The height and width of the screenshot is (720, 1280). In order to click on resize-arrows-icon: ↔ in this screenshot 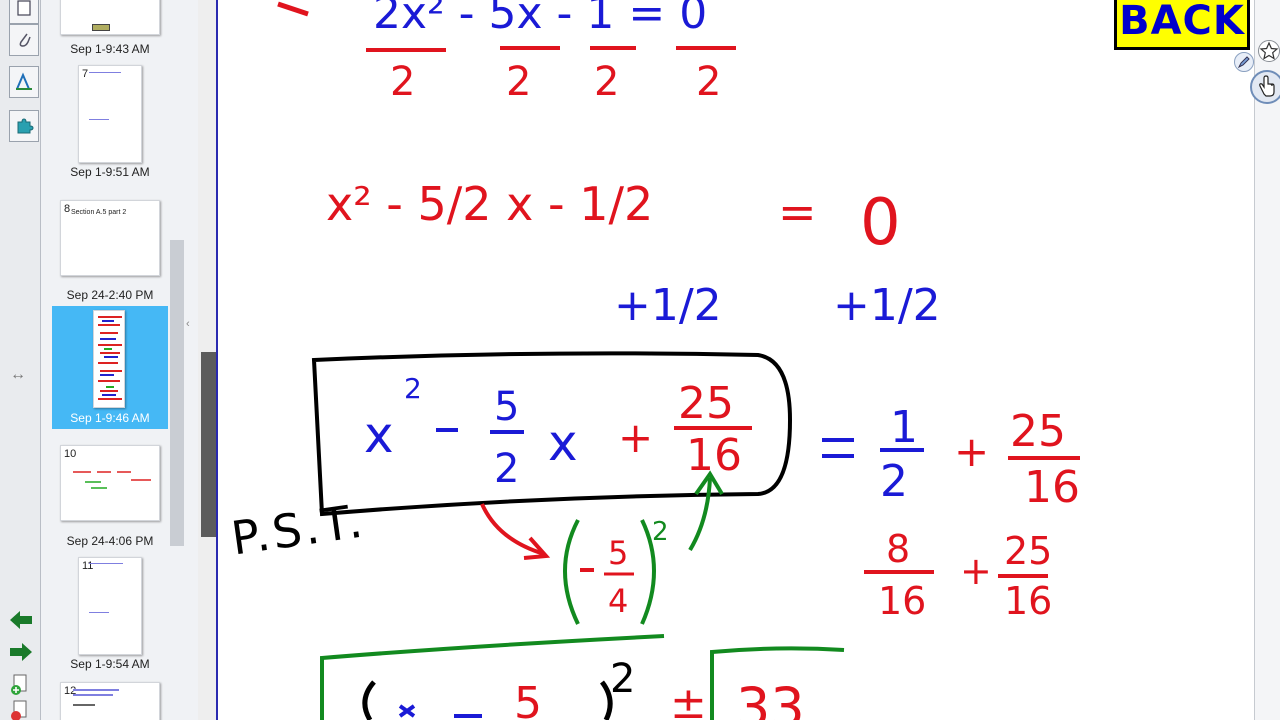, I will do `click(18, 375)`.